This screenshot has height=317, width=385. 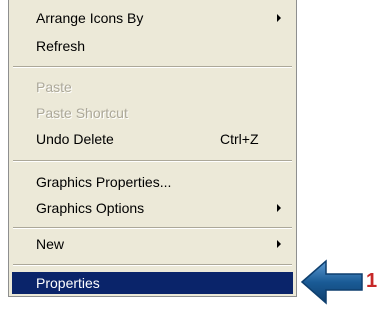 I want to click on menu-item-undo-delete: Undo Delete Ctrl+Z, so click(x=152, y=139).